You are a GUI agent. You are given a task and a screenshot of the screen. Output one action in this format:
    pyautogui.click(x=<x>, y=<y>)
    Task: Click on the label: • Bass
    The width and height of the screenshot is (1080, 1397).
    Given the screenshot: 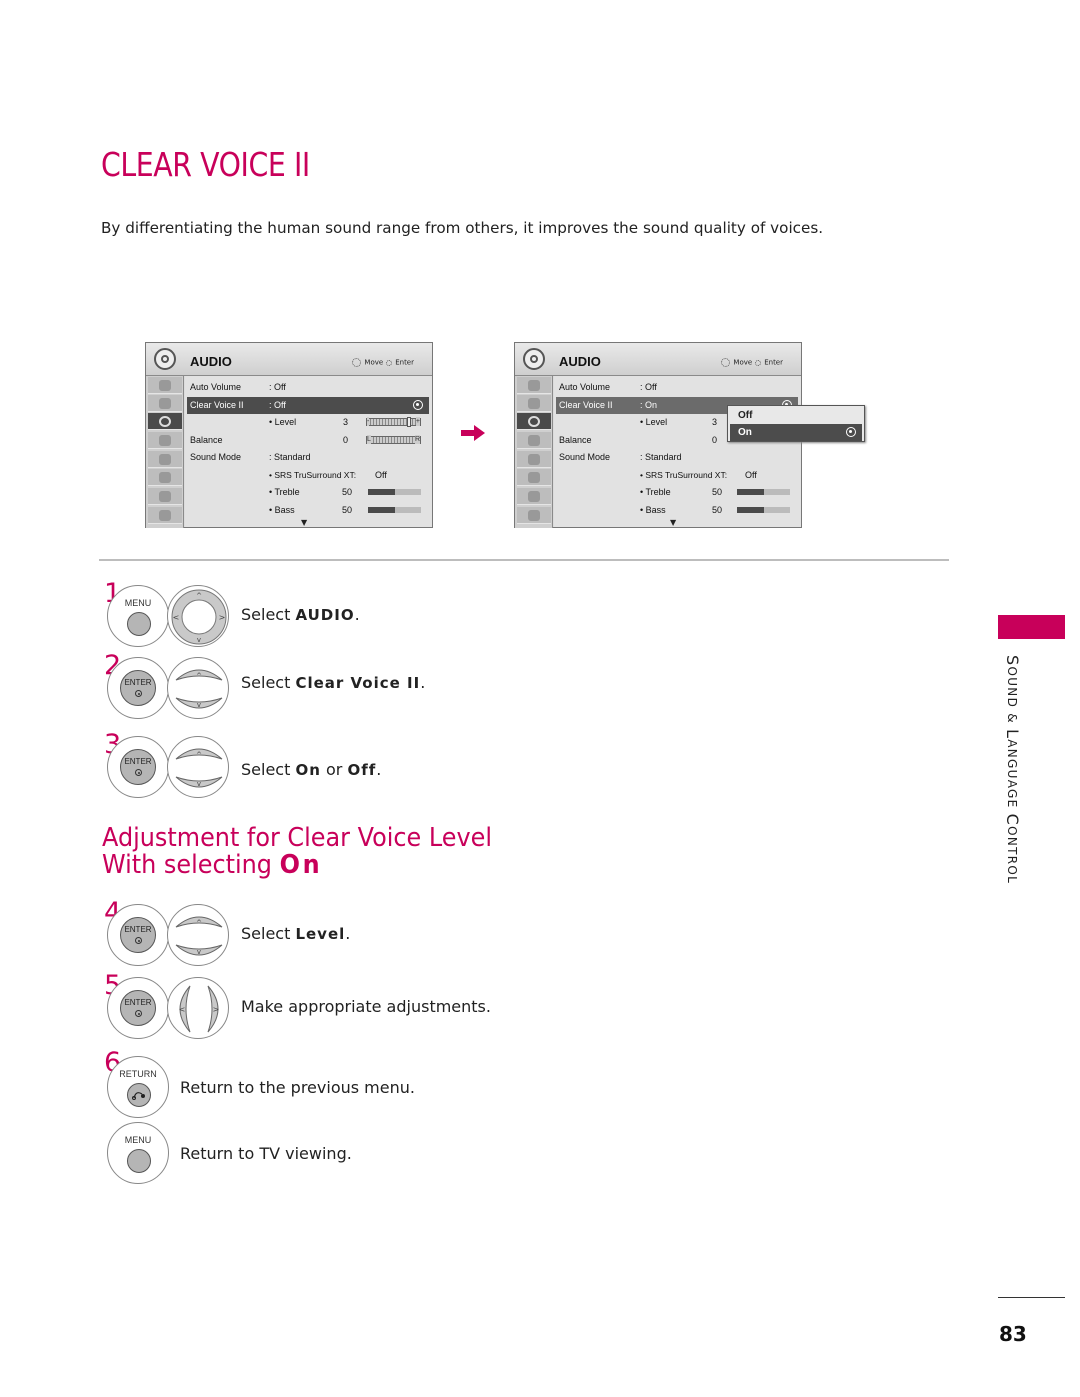 What is the action you would take?
    pyautogui.click(x=653, y=510)
    